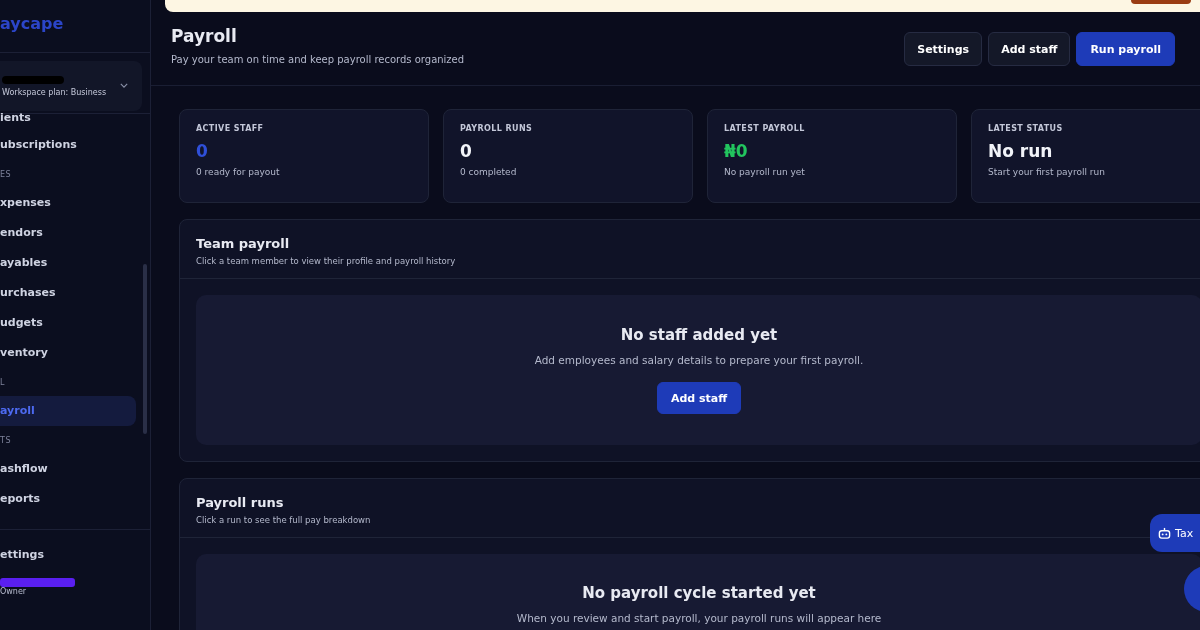  I want to click on stat-note: Start your first payroll run, so click(1047, 172).